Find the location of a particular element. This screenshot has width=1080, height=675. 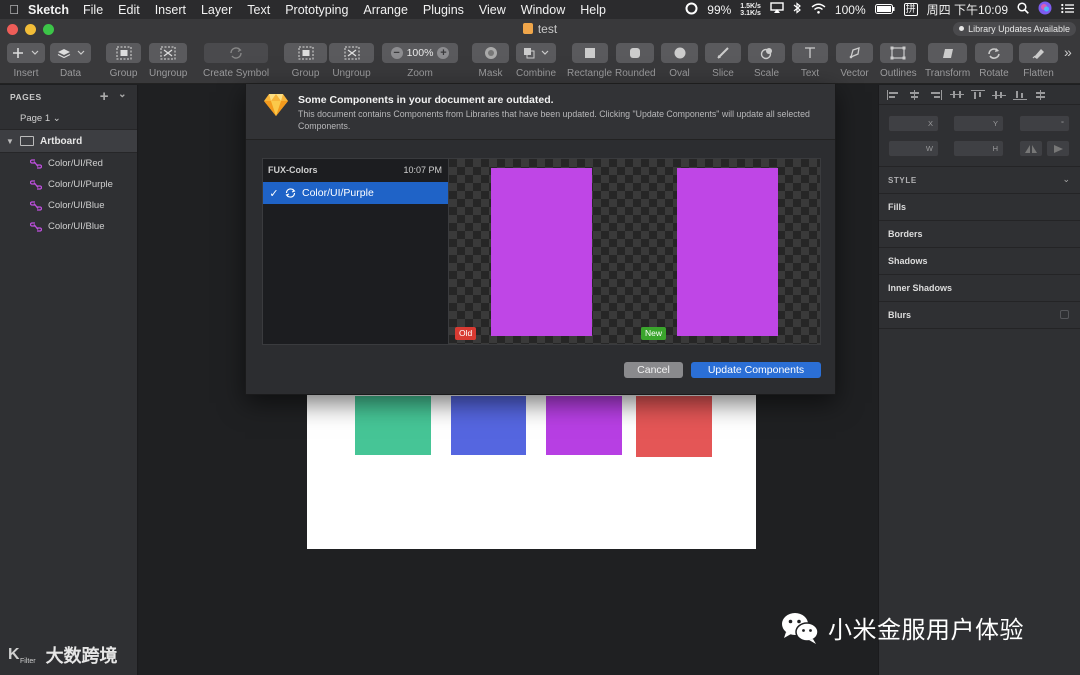

layer-item: Color/UI/Red is located at coordinates (68, 163).